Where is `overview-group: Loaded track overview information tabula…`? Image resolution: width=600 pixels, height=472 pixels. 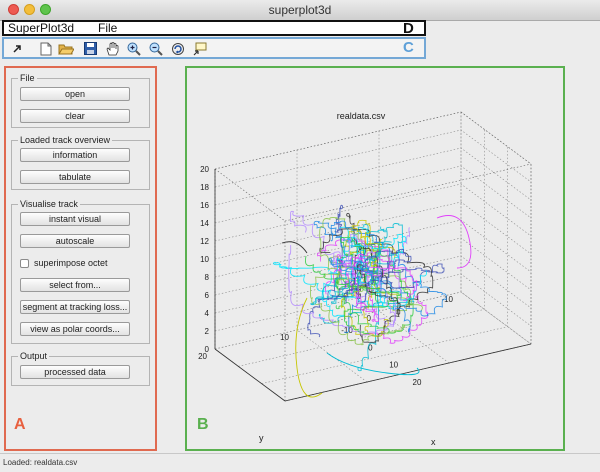 overview-group: Loaded track overview information tabula… is located at coordinates (80, 162).